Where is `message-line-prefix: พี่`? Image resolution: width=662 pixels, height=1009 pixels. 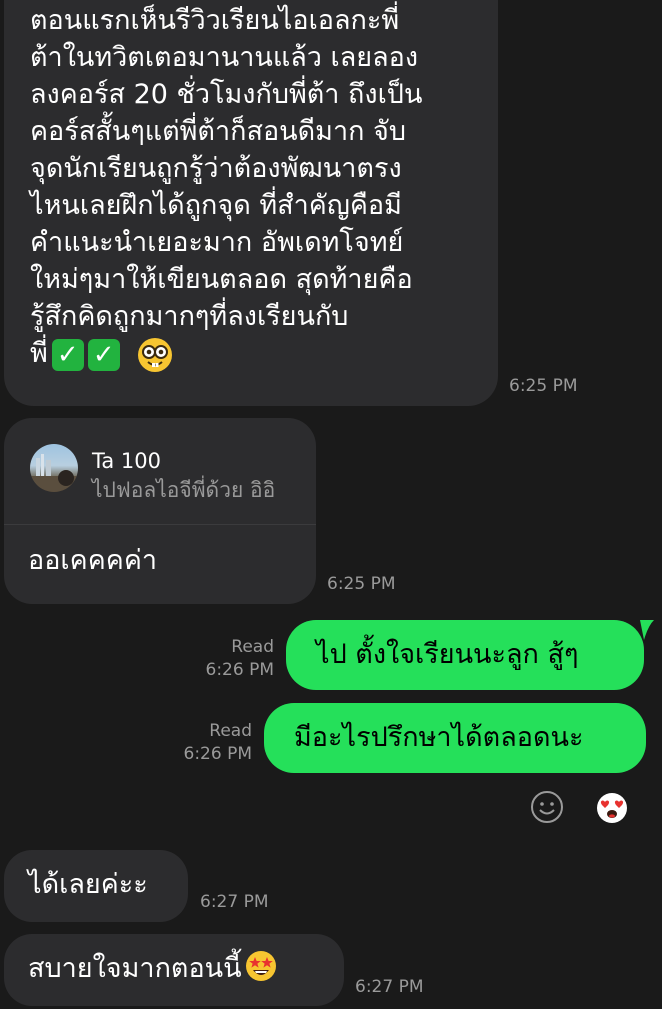
message-line-prefix: พี่ is located at coordinates (39, 353).